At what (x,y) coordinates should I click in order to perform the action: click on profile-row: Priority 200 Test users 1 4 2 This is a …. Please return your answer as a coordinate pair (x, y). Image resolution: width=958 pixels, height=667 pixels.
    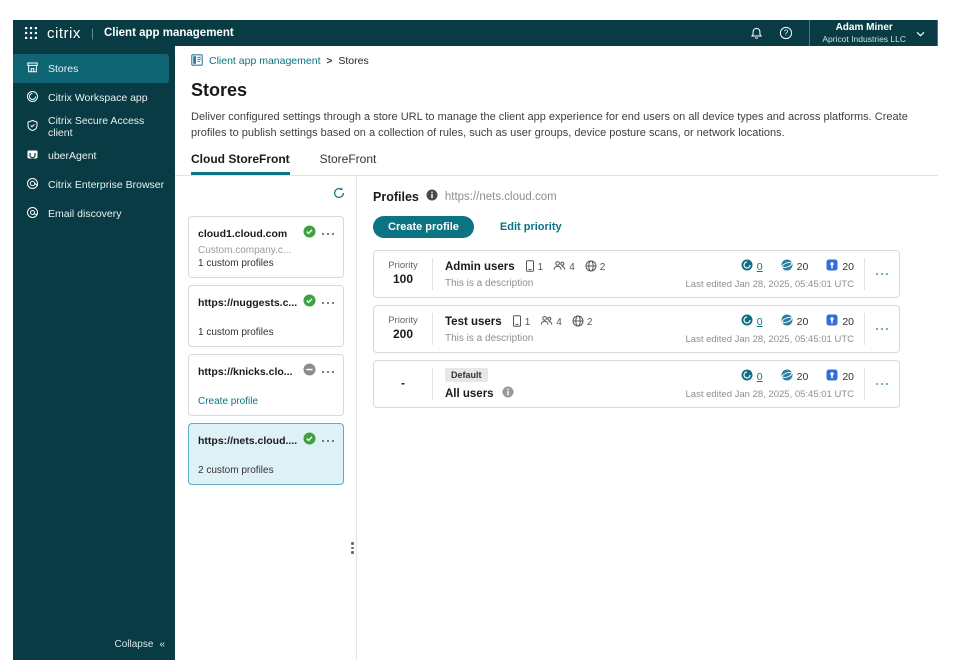
    Looking at the image, I should click on (636, 329).